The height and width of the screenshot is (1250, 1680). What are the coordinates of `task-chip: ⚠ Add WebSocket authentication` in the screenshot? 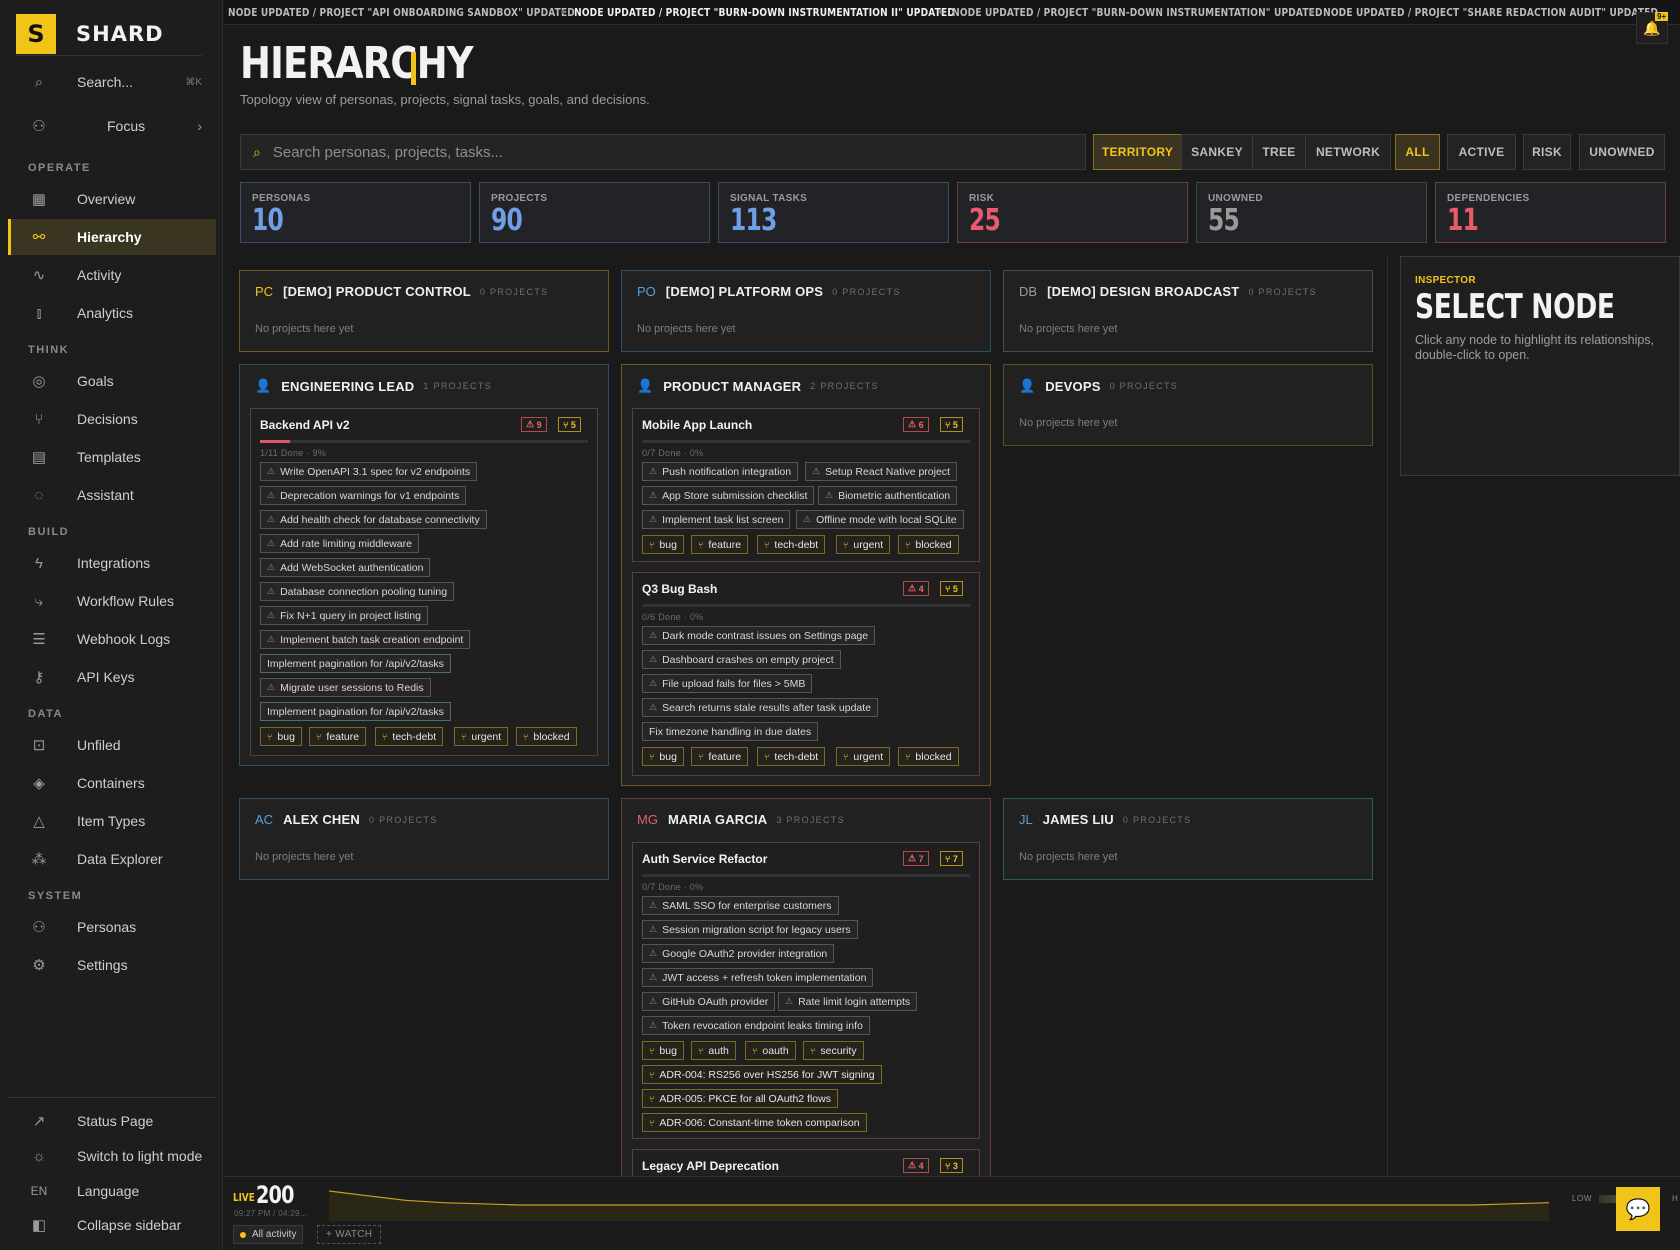 It's located at (345, 567).